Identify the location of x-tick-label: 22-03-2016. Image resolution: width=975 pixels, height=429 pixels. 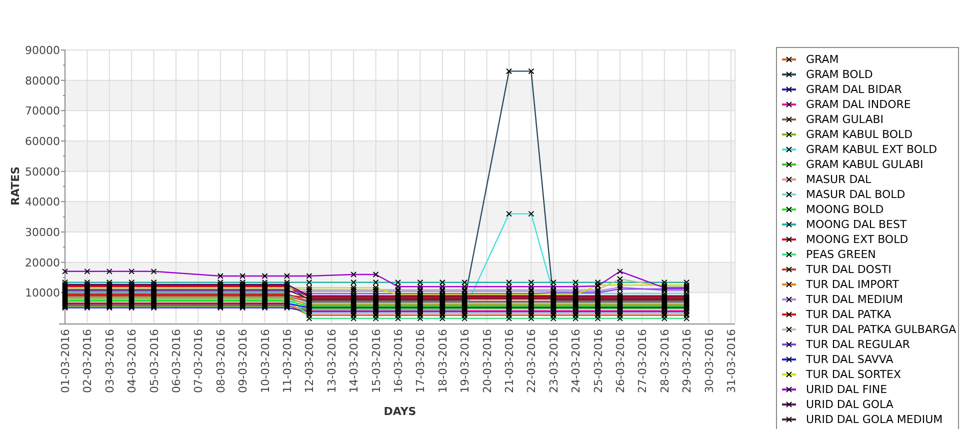
(531, 361).